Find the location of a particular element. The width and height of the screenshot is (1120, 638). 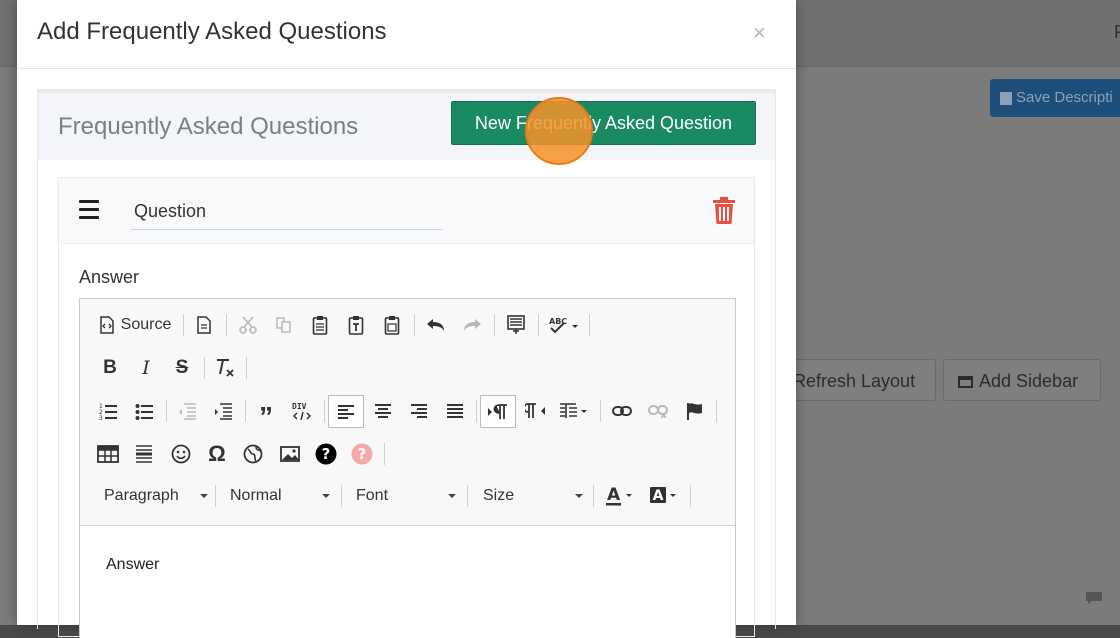

copy-icon is located at coordinates (283, 325).